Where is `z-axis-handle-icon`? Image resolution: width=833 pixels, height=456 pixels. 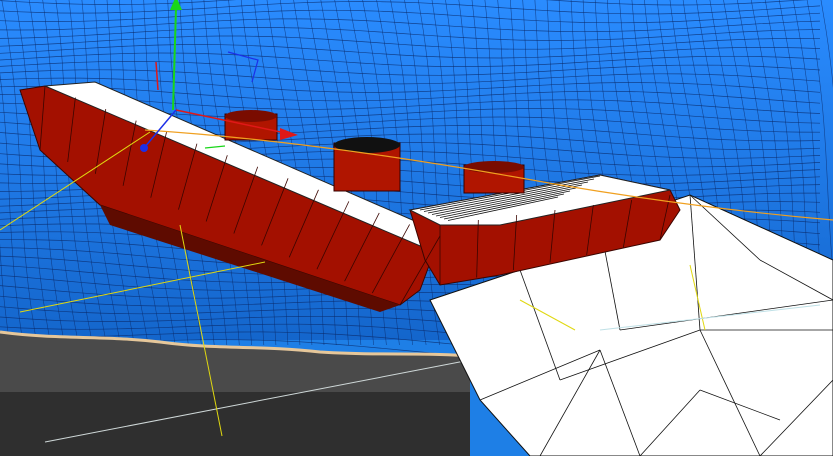
z-axis-handle-icon is located at coordinates (144, 148).